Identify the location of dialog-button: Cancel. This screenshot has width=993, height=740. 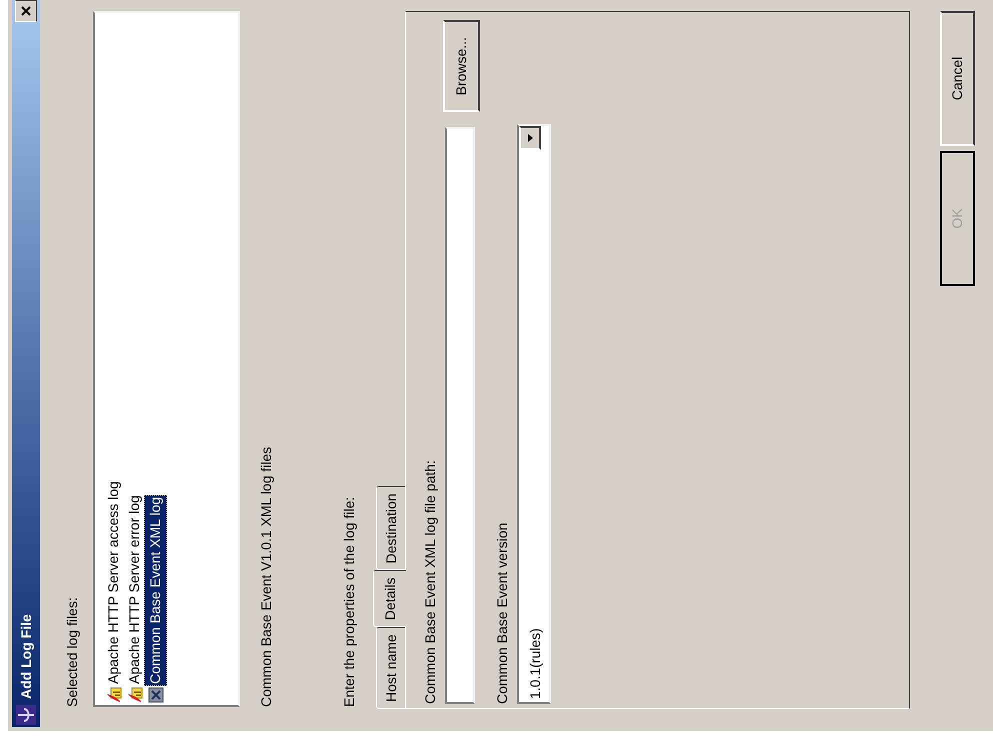
(957, 78).